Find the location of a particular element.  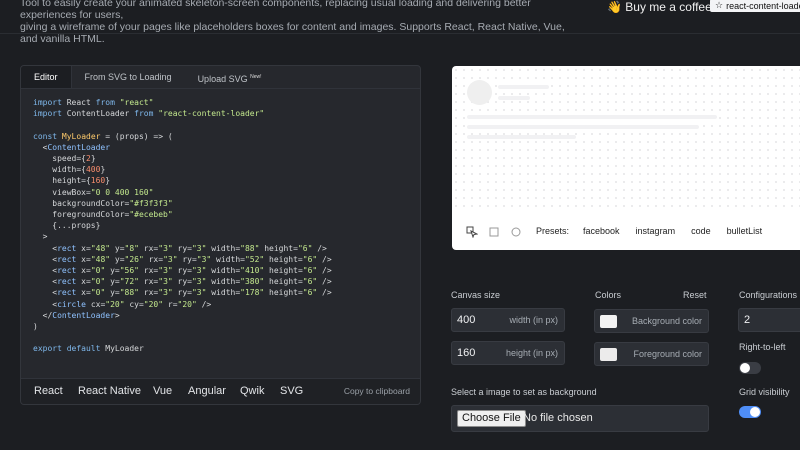

tab-editor: Editor is located at coordinates (46, 77).